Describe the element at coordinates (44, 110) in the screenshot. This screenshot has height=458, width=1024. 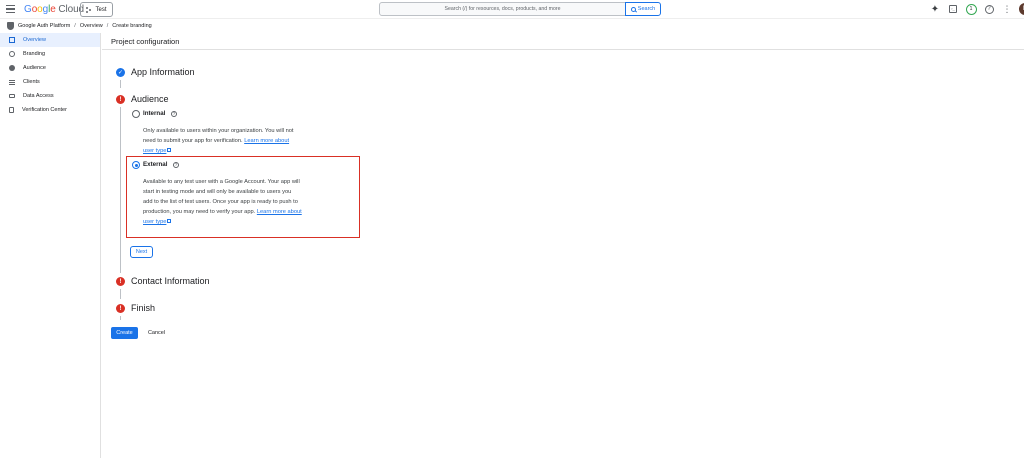
I see `sidebar-item-label: Verification Center` at that location.